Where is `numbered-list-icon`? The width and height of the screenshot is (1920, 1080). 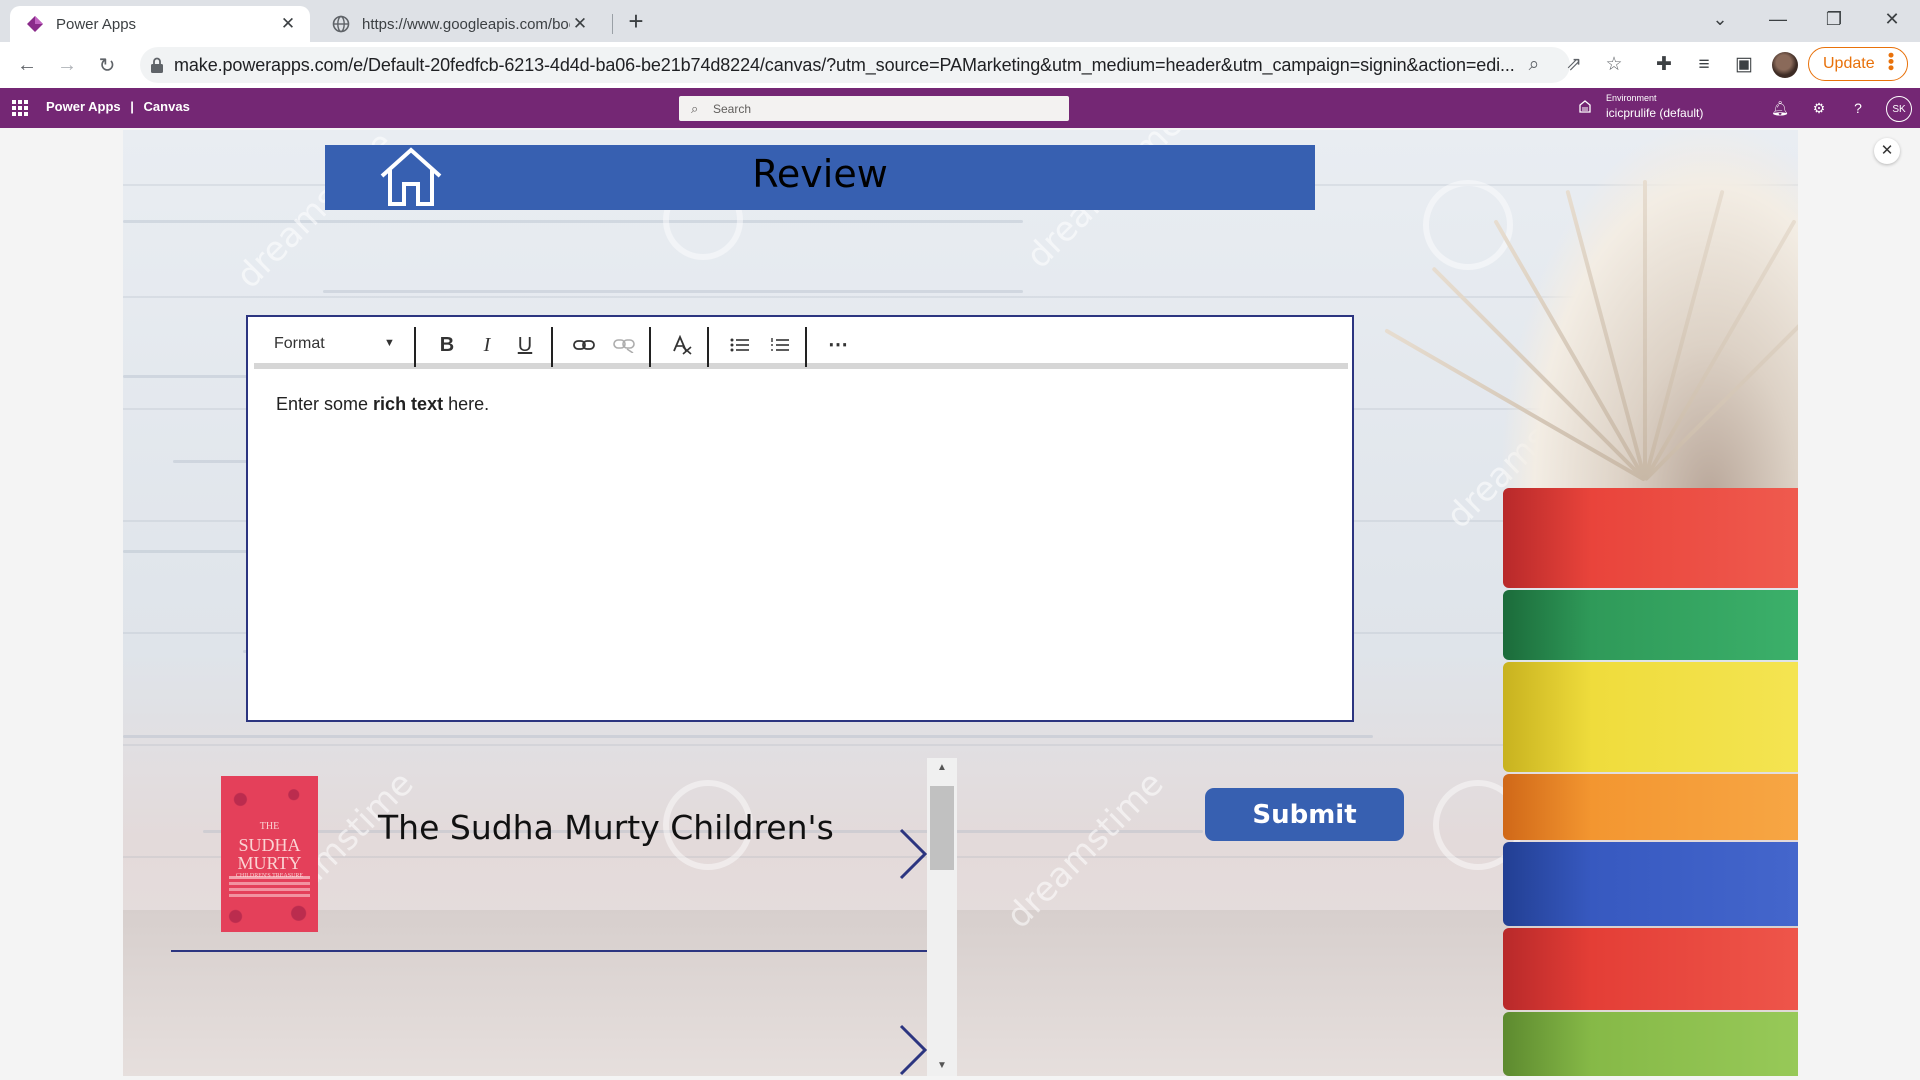 numbered-list-icon is located at coordinates (780, 345).